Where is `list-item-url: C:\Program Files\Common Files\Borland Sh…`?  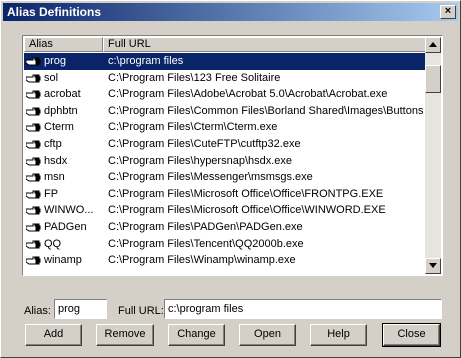 list-item-url: C:\Program Files\Common Files\Borland Sh… is located at coordinates (266, 110).